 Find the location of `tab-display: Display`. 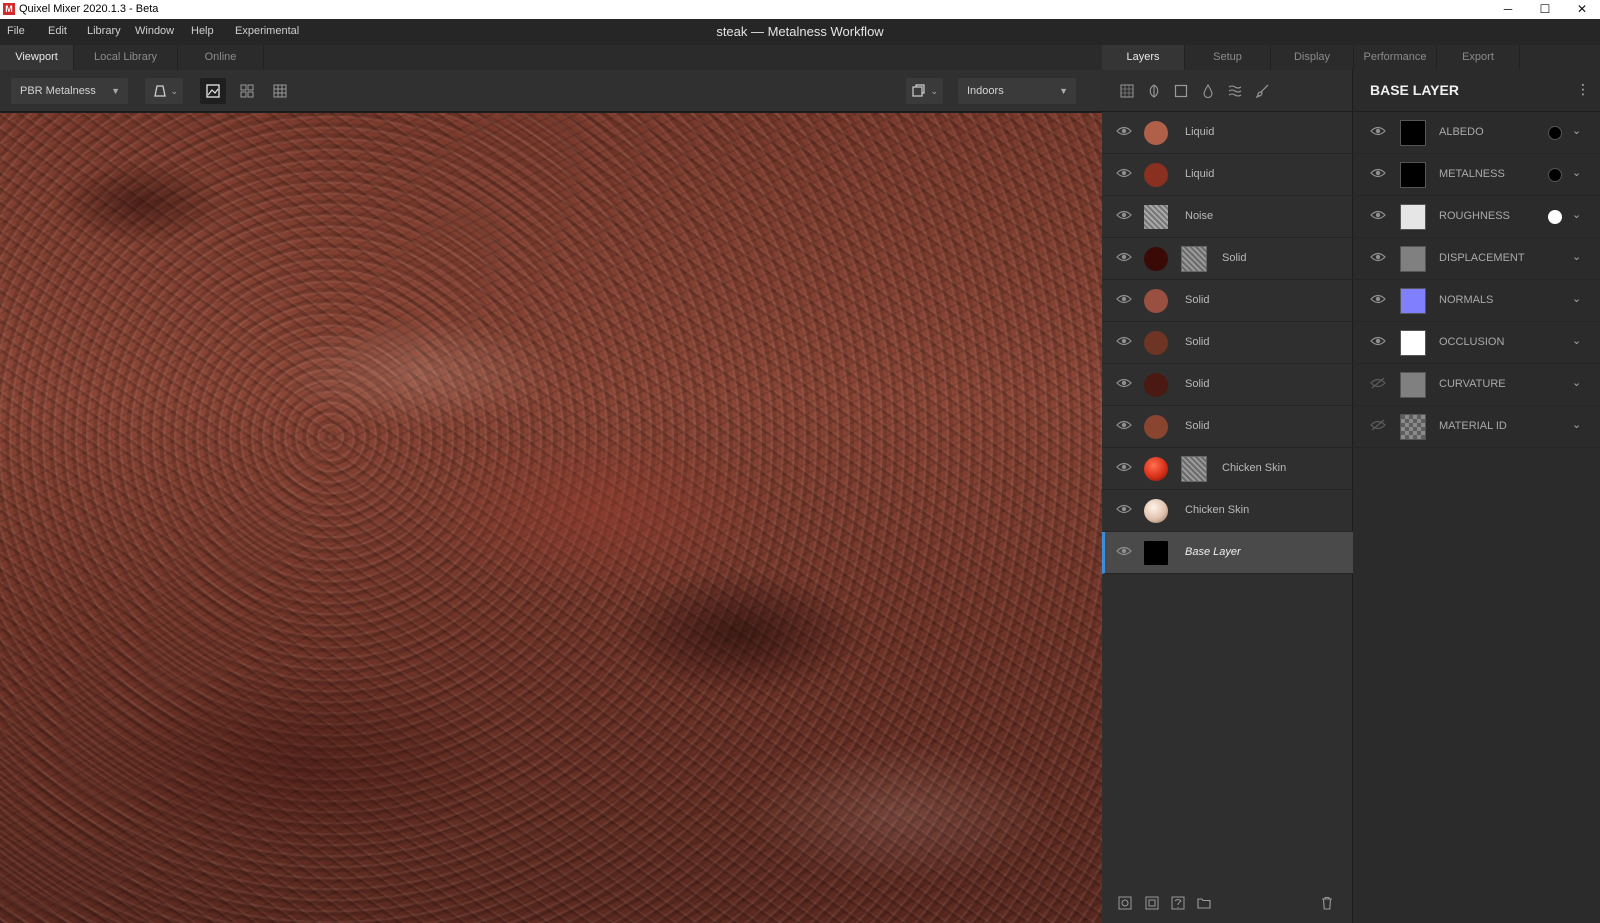

tab-display: Display is located at coordinates (1312, 57).